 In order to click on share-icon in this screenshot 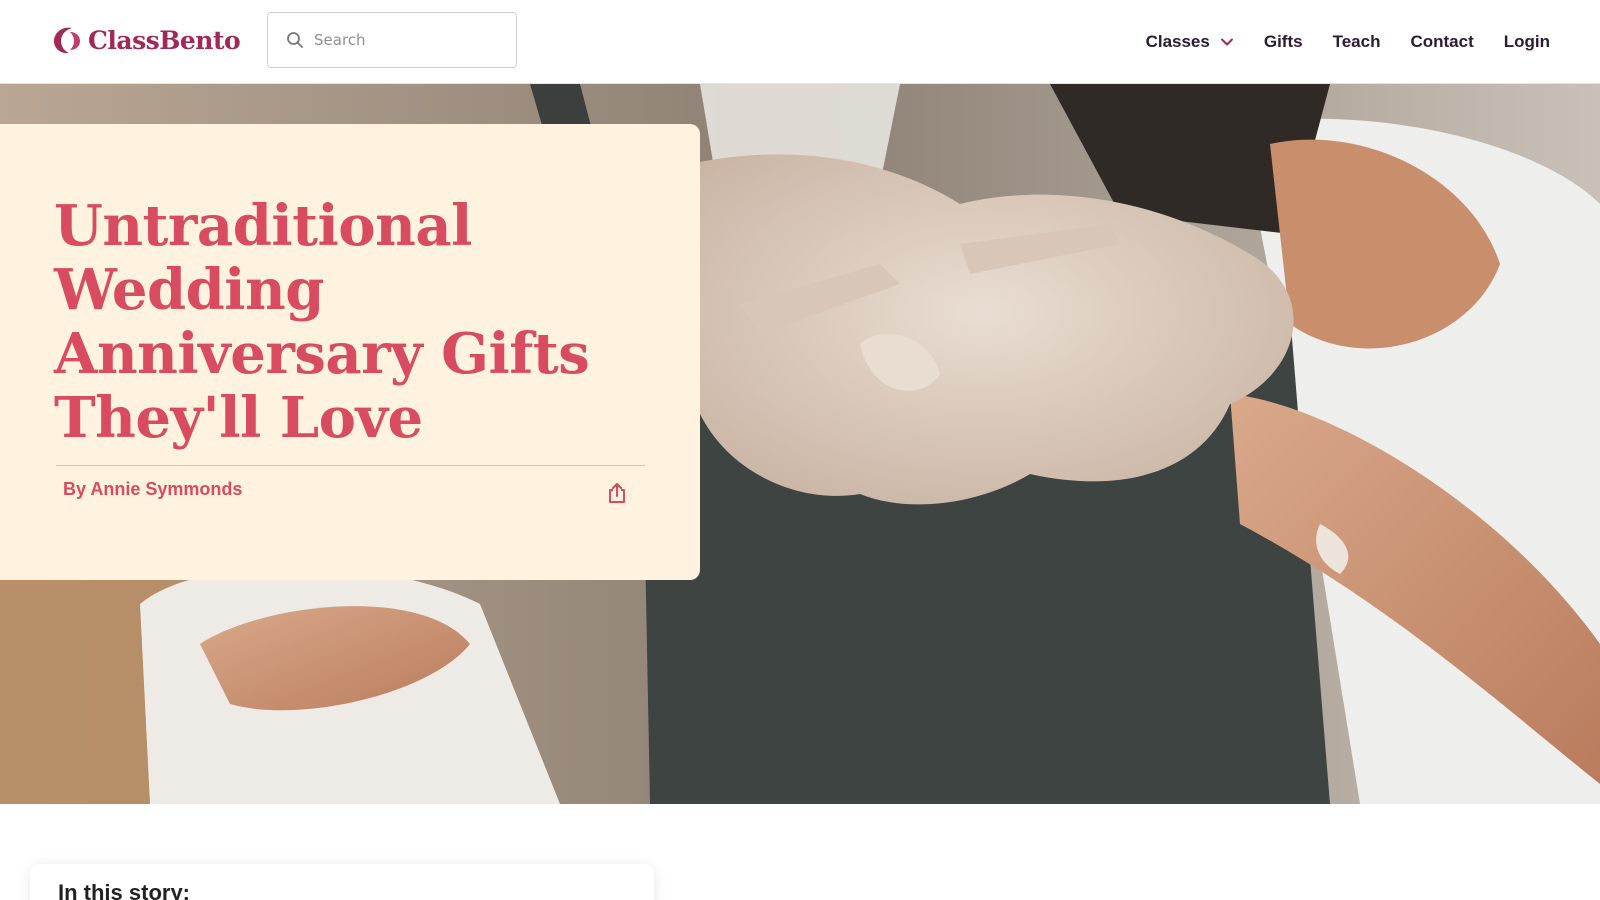, I will do `click(617, 493)`.